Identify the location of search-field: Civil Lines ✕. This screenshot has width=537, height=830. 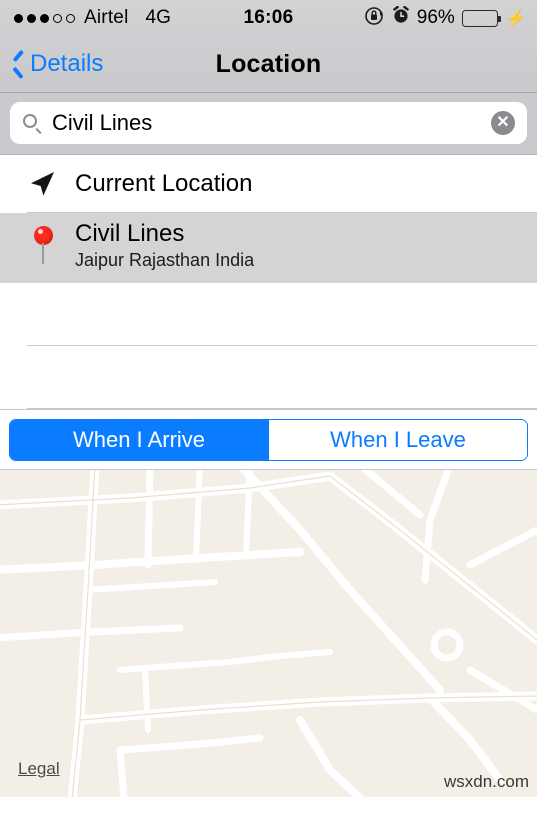
(268, 123).